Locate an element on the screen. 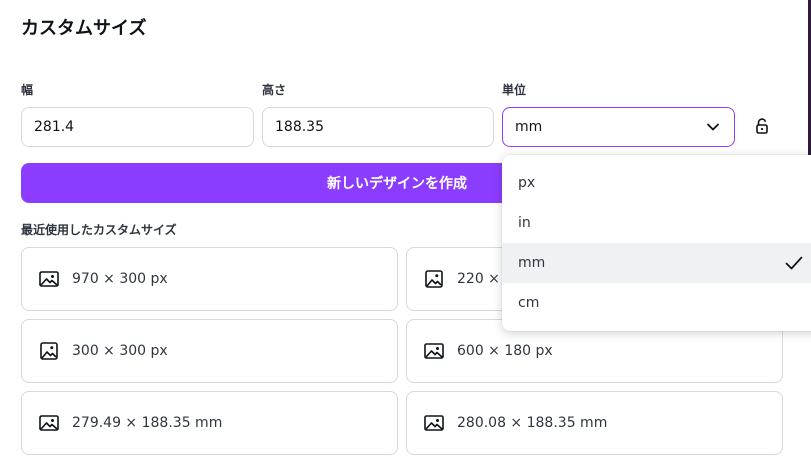 This screenshot has width=811, height=467. lock-aspect-ratio-button is located at coordinates (762, 126).